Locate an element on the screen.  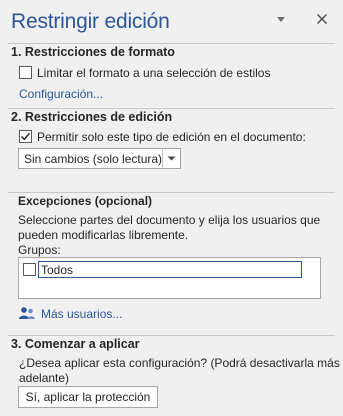
groups-label: Grupos: is located at coordinates (39, 250).